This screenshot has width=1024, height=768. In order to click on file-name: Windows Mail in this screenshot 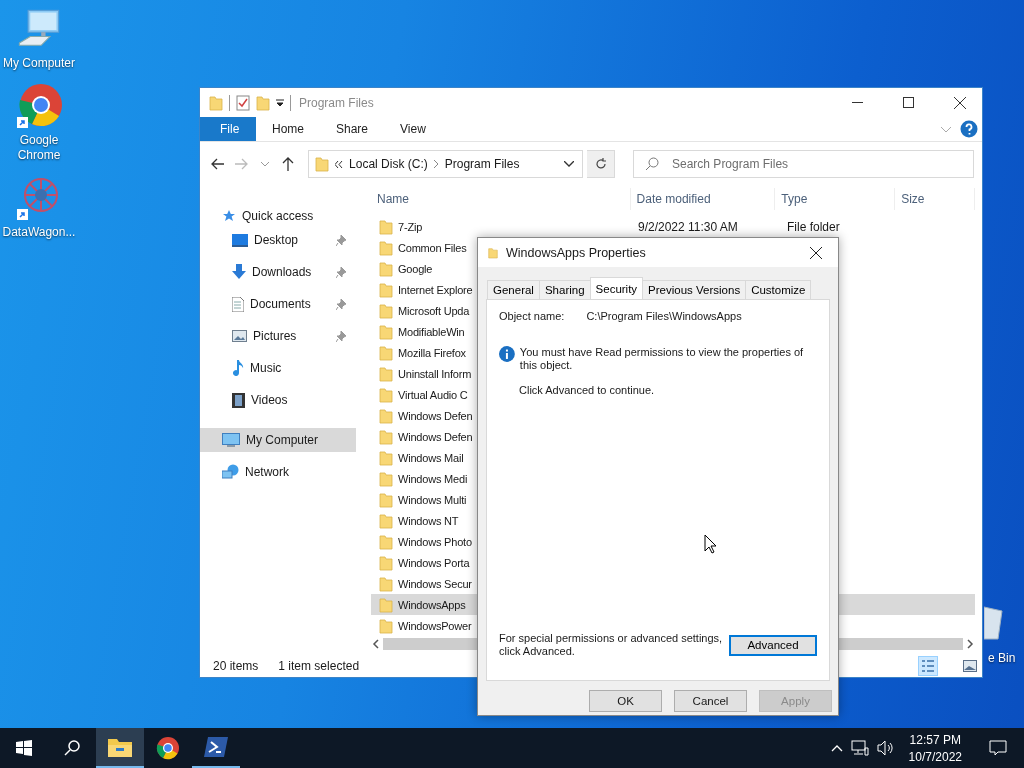, I will do `click(431, 457)`.